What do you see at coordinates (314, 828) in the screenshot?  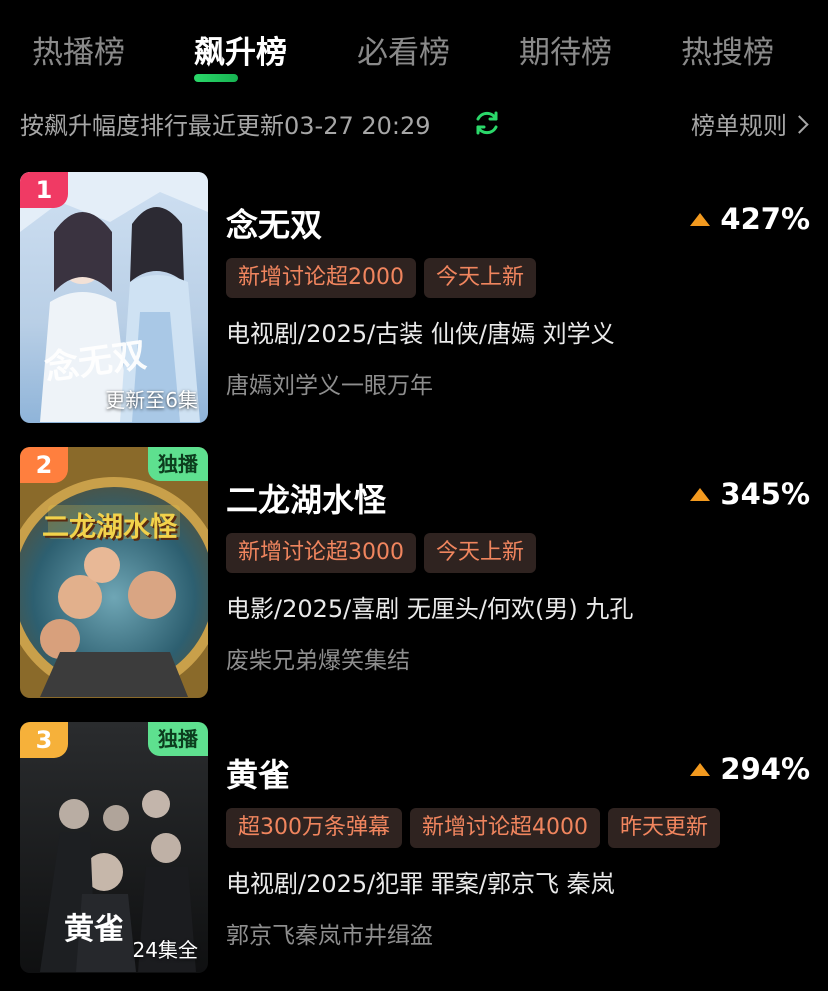 I see `tag: 超300万条弹幕` at bounding box center [314, 828].